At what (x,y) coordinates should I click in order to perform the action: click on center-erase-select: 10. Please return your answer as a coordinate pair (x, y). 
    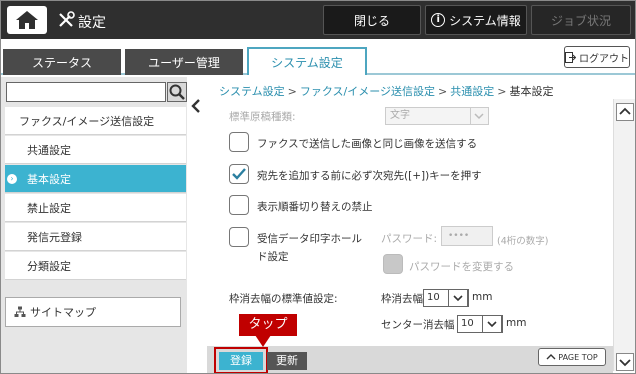
    Looking at the image, I should click on (480, 324).